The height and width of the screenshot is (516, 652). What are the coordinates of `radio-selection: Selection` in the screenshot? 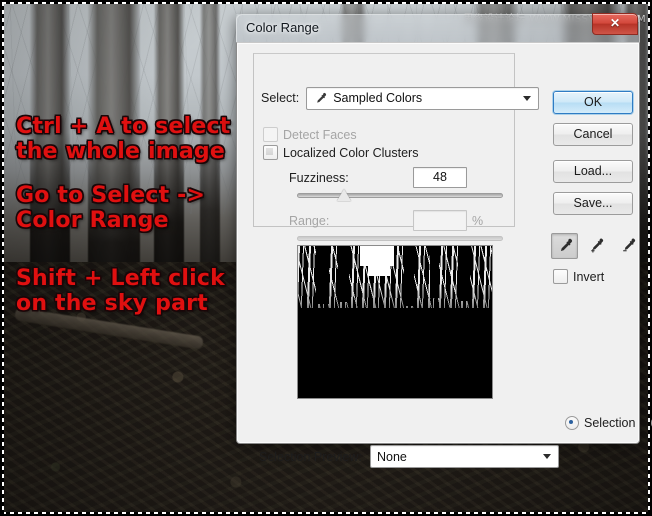 It's located at (600, 423).